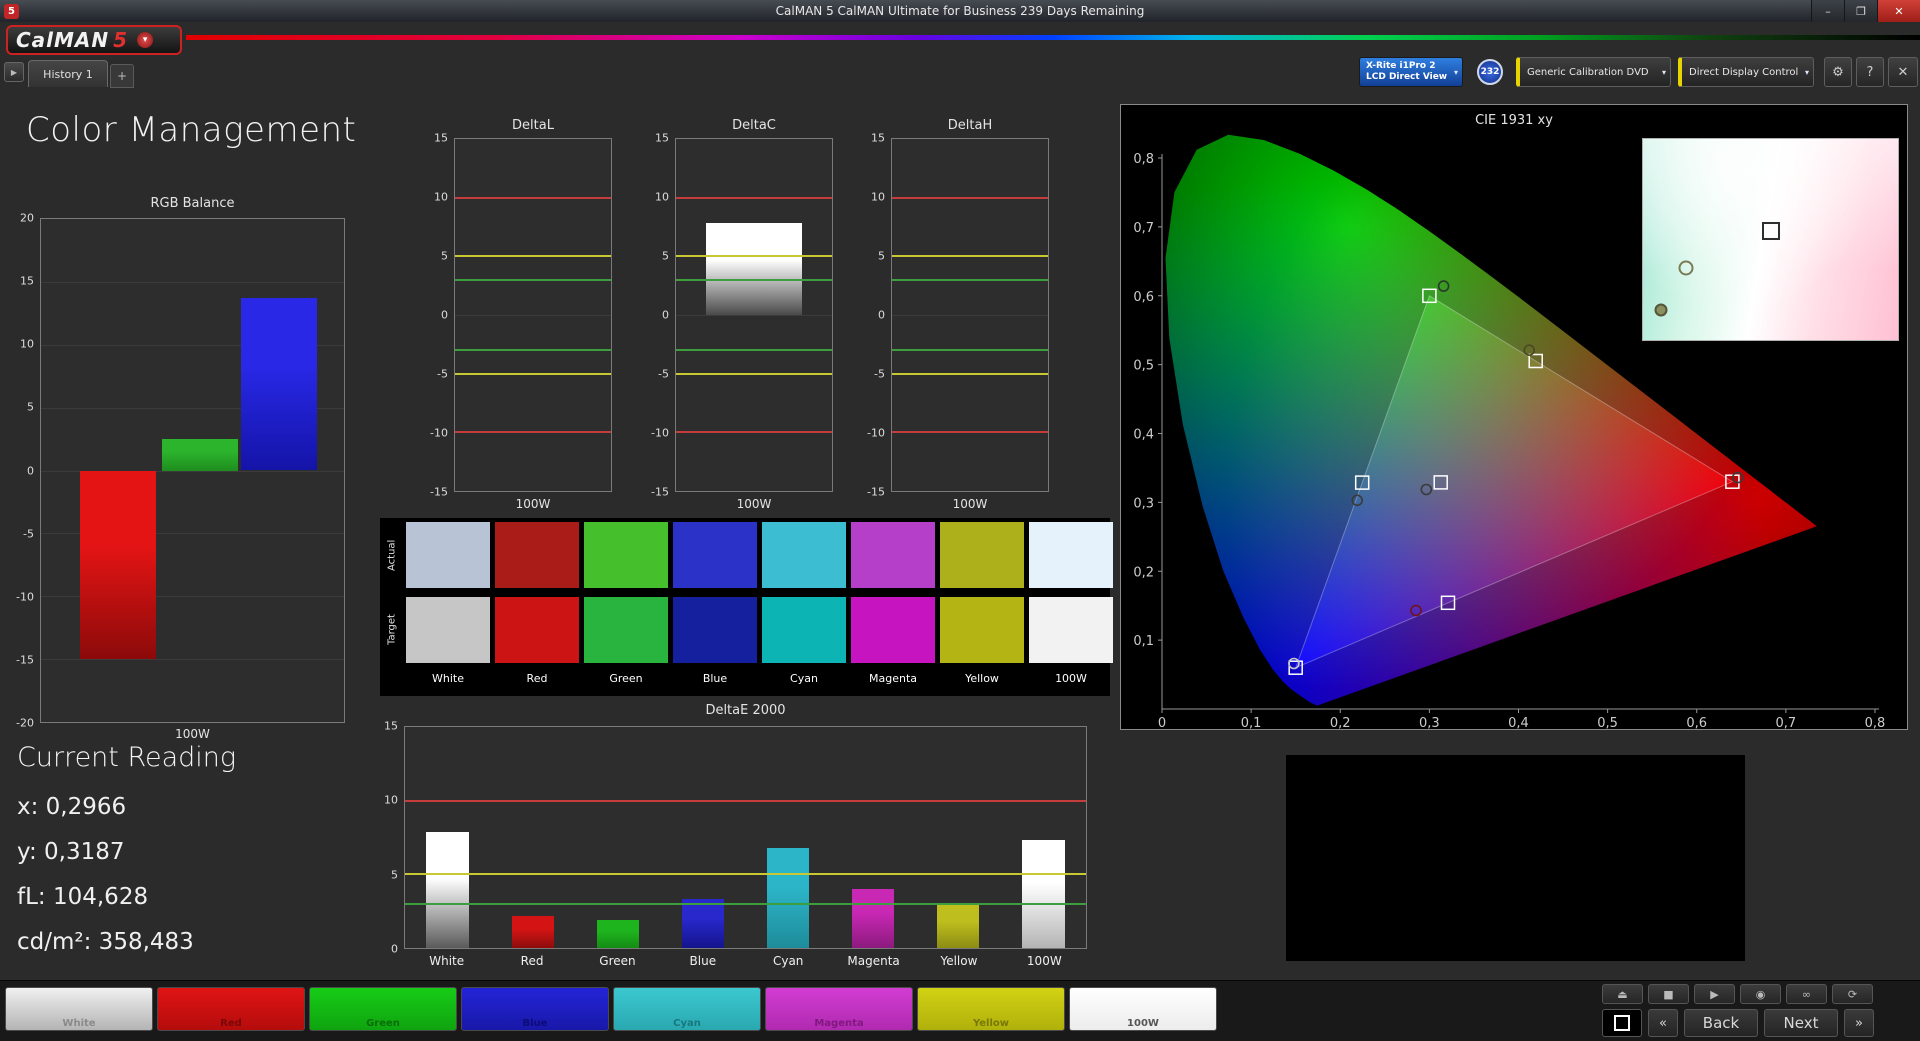 The image size is (1920, 1041). Describe the element at coordinates (893, 555) in the screenshot. I see `actual-magenta-swatch` at that location.